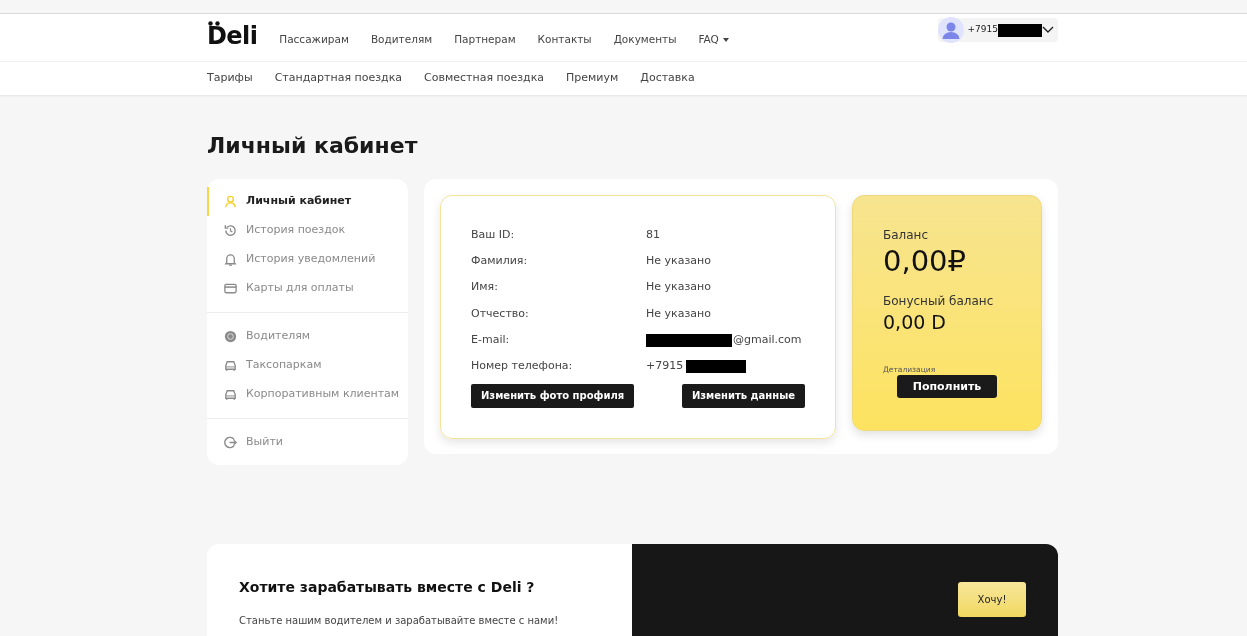 The image size is (1247, 636). I want to click on wheel-icon, so click(230, 336).